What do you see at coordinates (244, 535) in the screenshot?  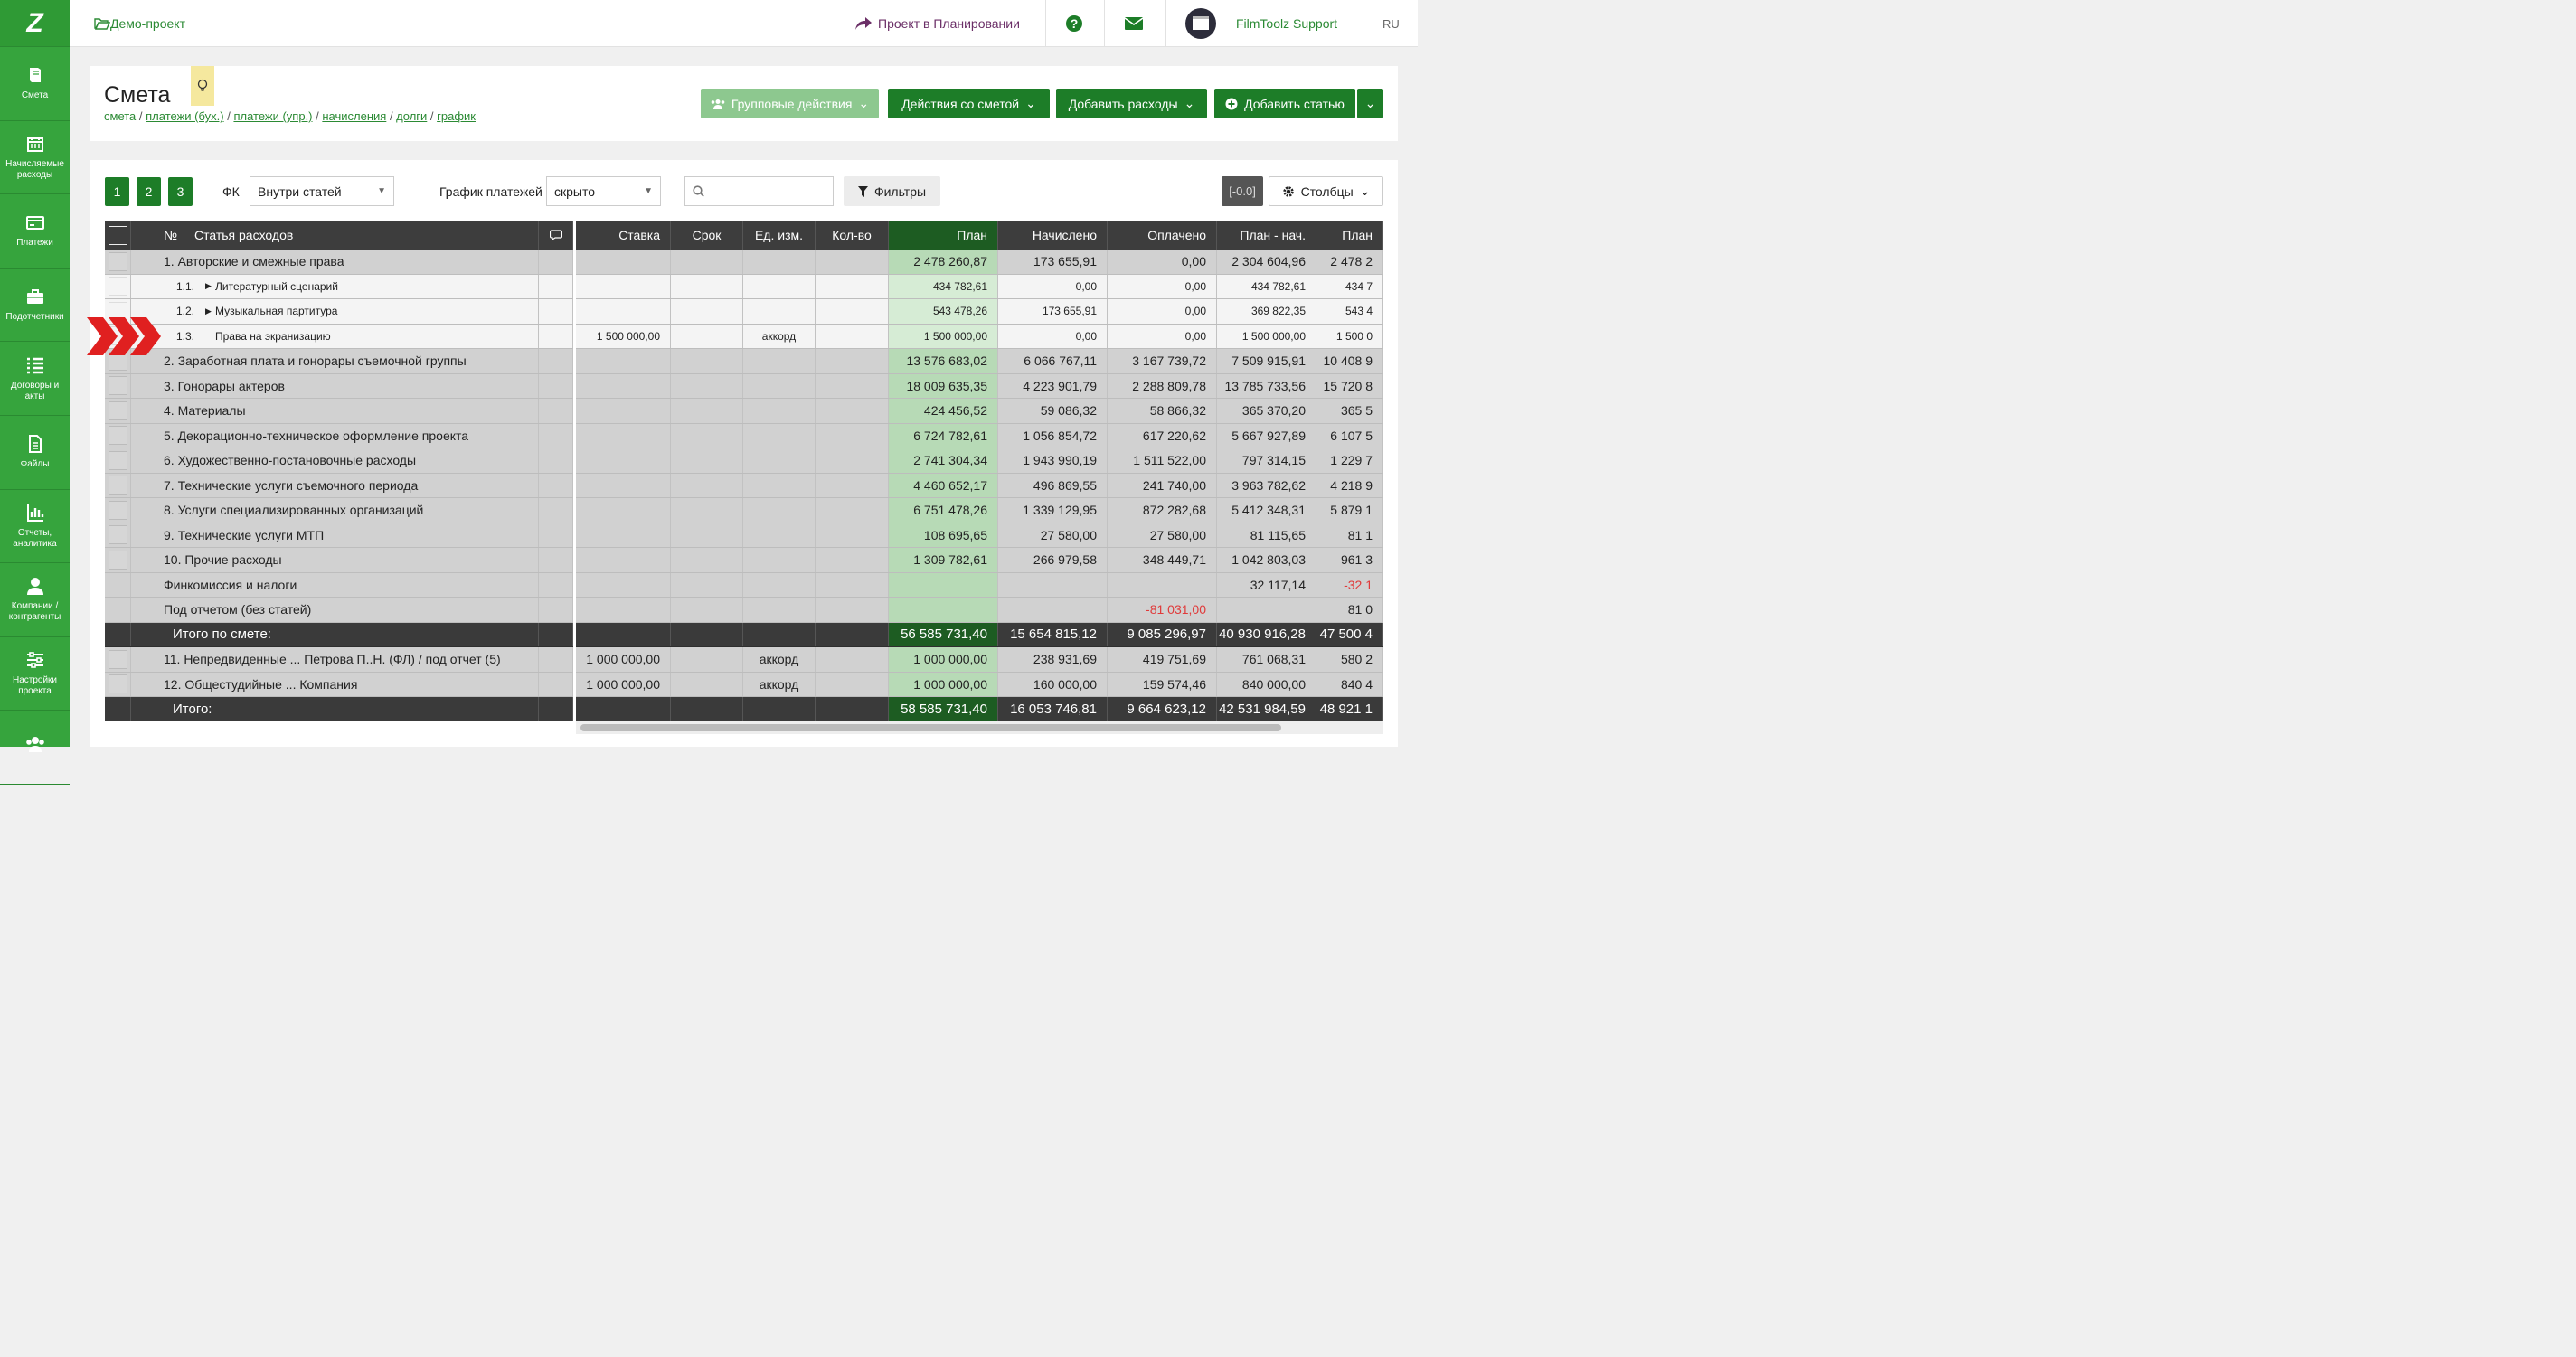 I see `row-name: 9. Технические услуги МТП` at bounding box center [244, 535].